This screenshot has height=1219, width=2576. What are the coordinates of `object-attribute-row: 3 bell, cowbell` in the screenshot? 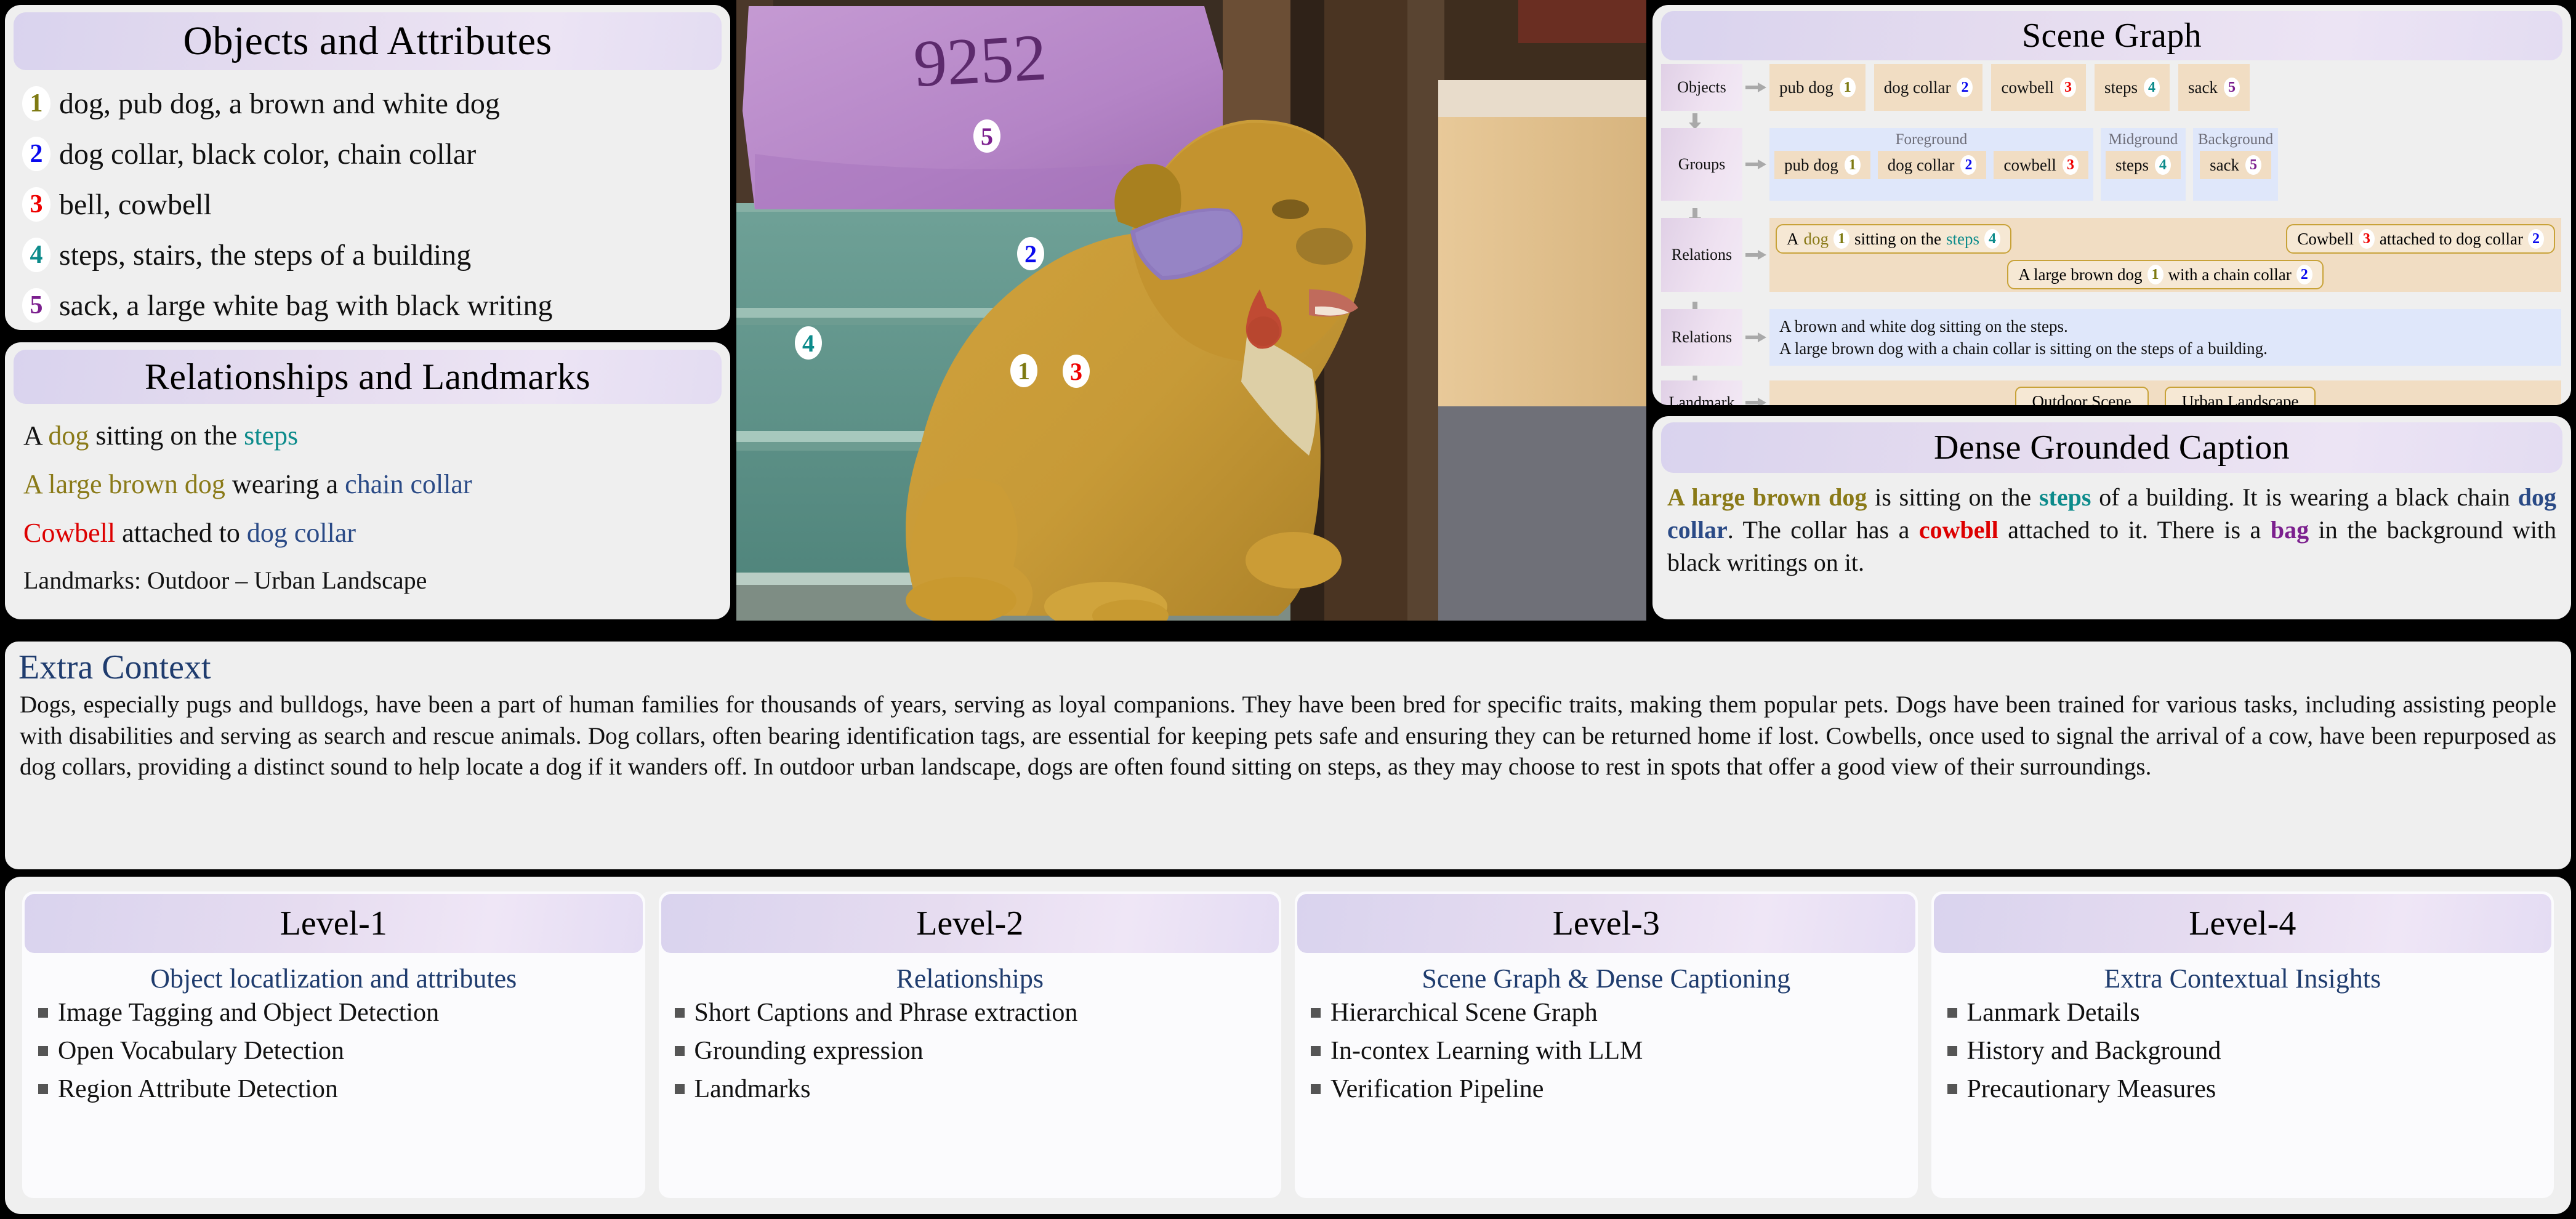 It's located at (367, 204).